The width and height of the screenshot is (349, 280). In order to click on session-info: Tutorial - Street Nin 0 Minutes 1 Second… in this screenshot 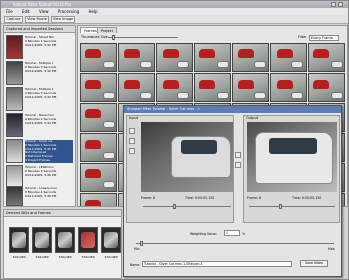, I will do `click(41, 41)`.